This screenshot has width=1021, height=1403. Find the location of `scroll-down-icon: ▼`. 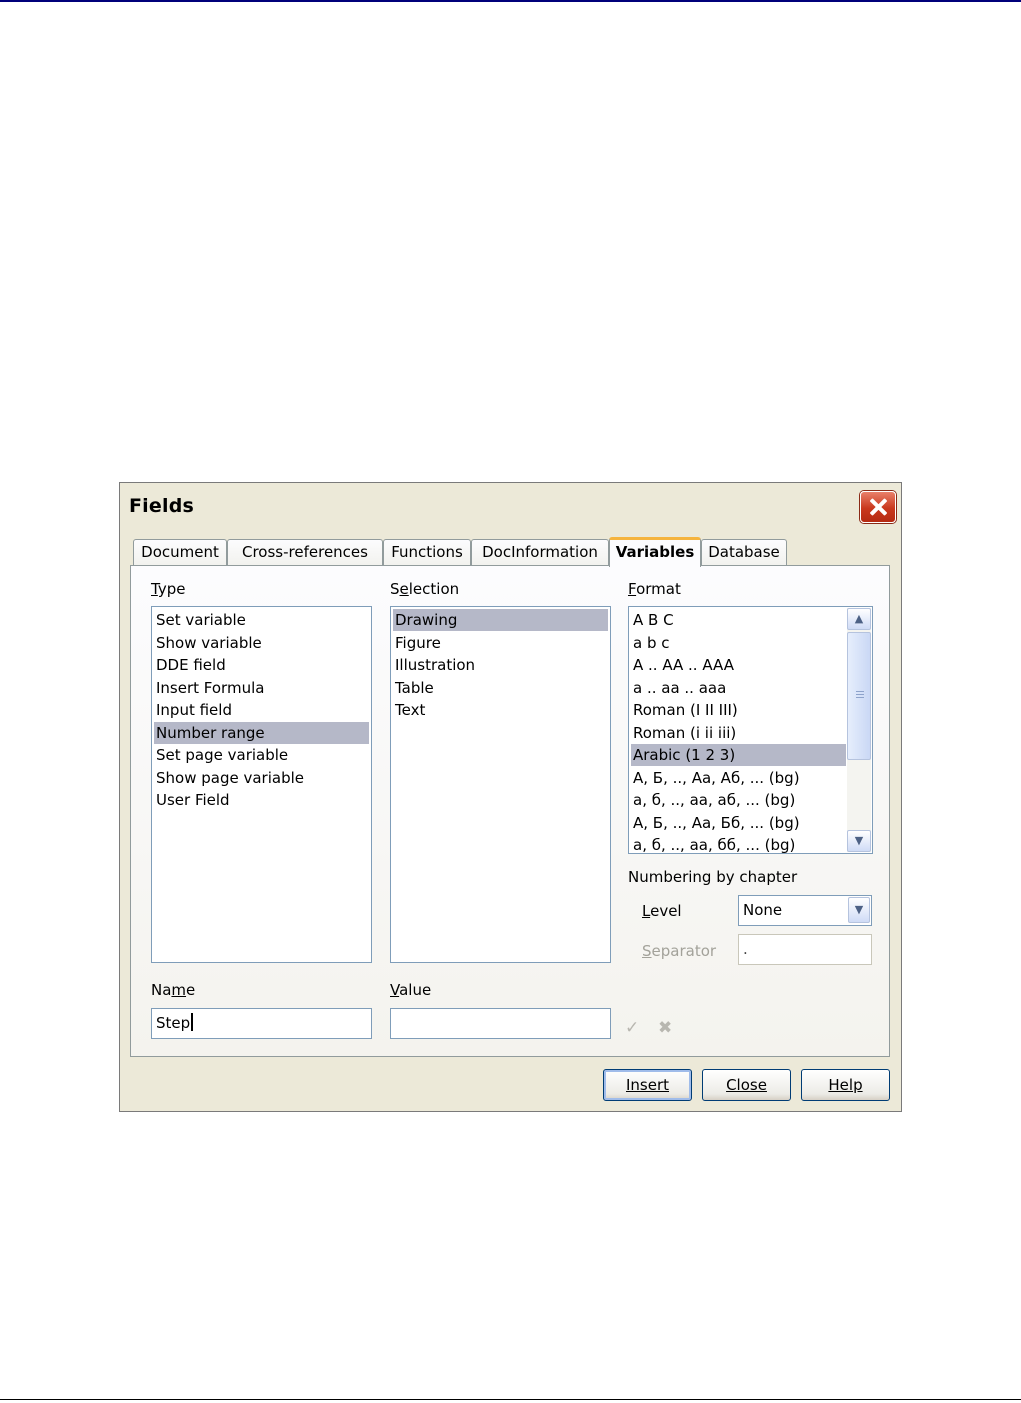

scroll-down-icon: ▼ is located at coordinates (859, 841).